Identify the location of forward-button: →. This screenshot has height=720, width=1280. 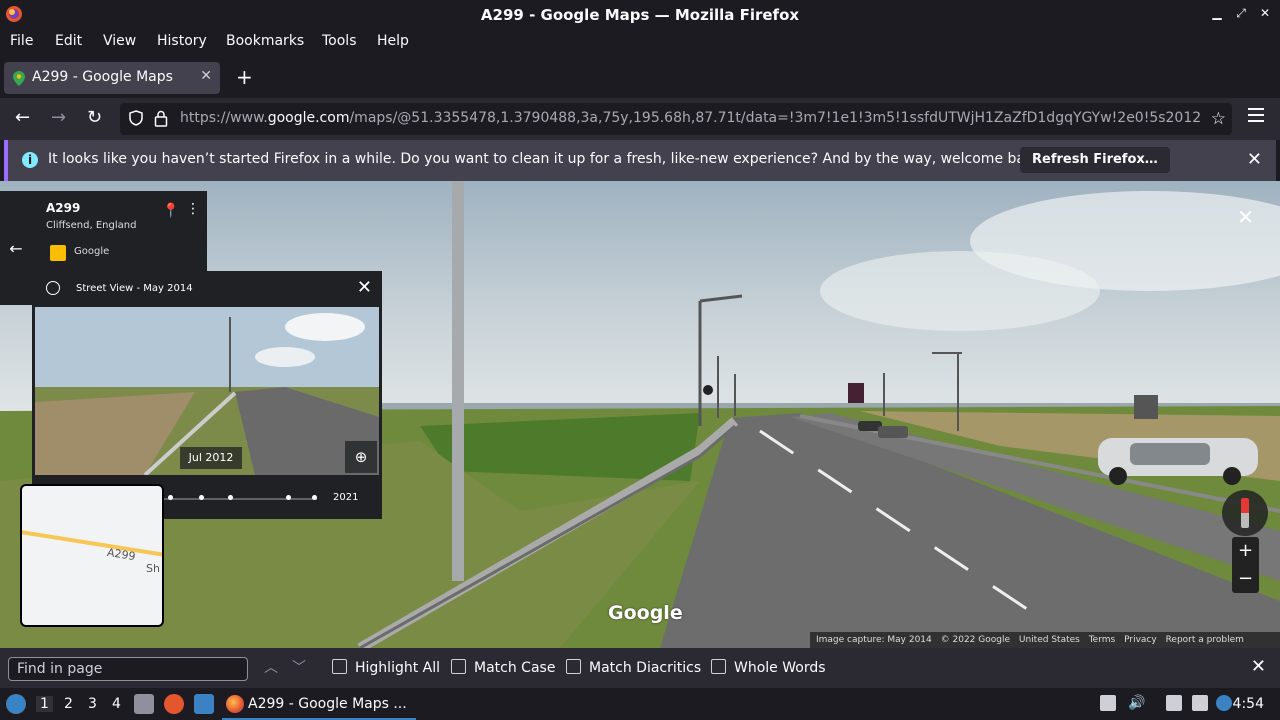
(58, 118).